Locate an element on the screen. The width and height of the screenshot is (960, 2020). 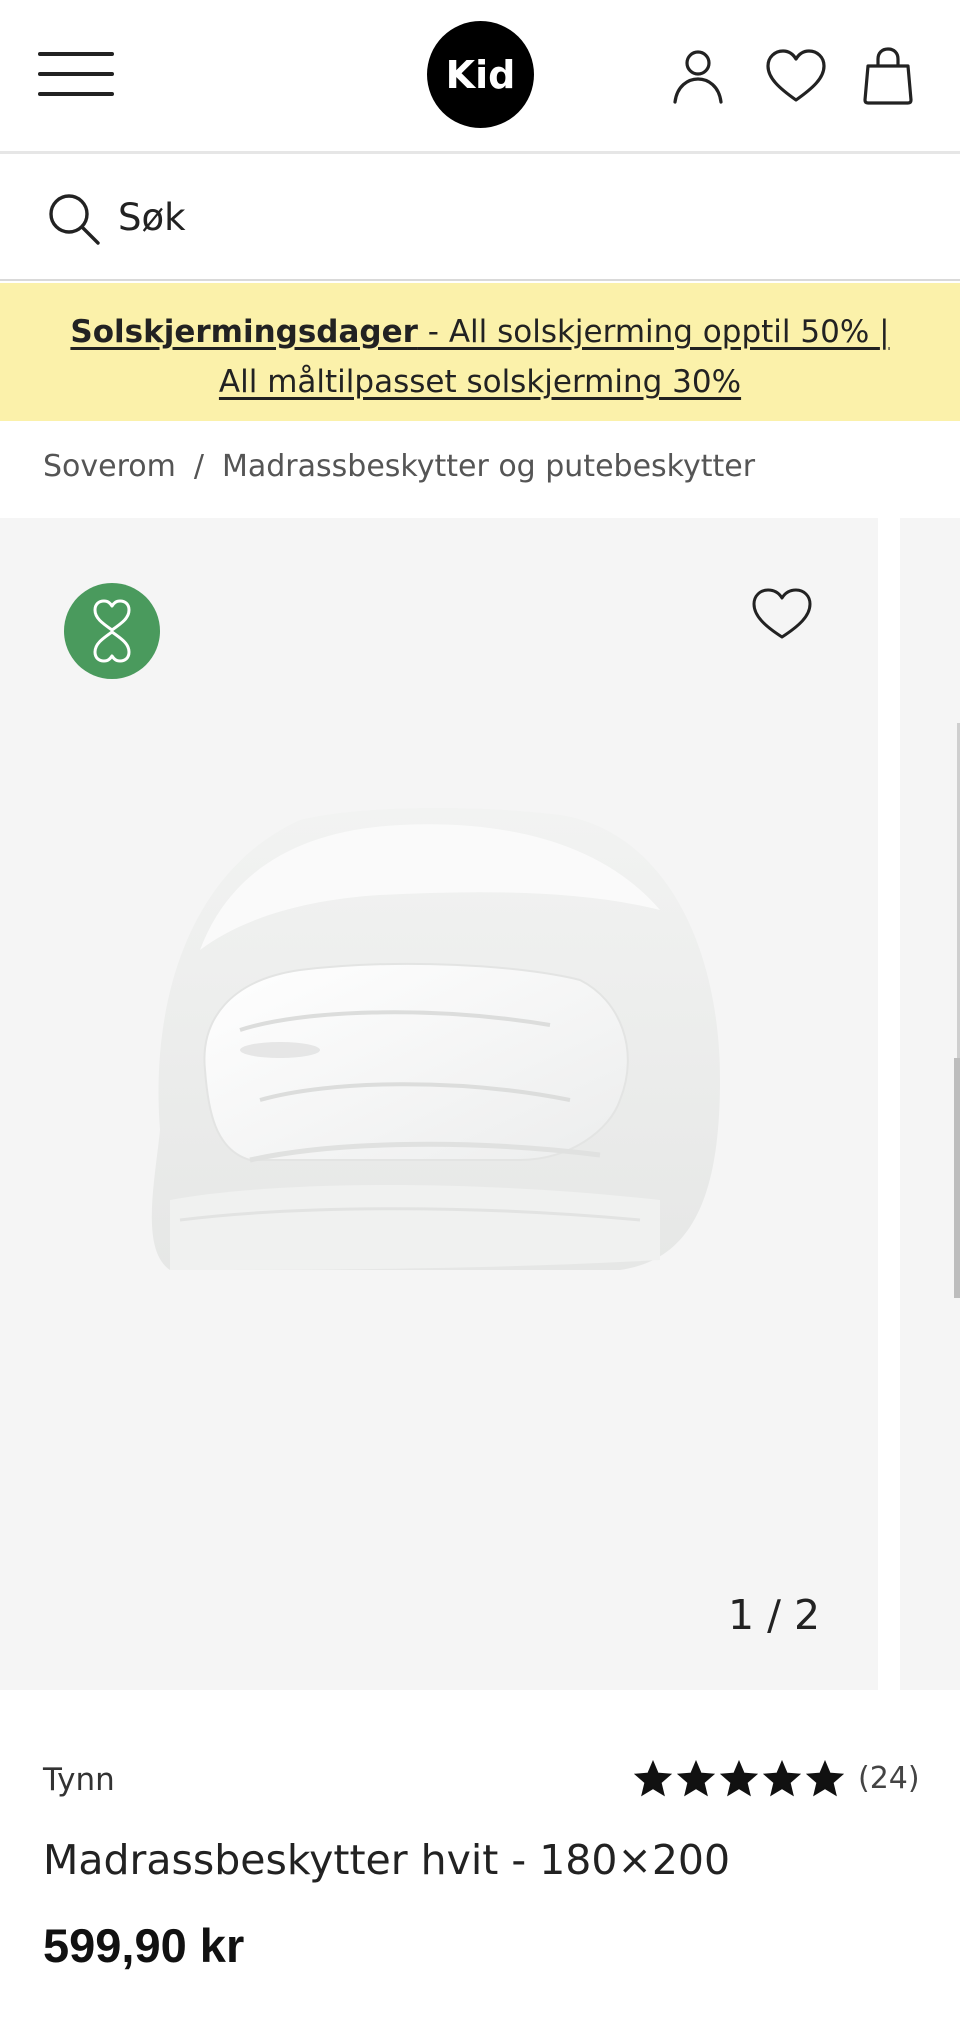
promo-link-text: - All solskjerming opptil 50% is located at coordinates (648, 332).